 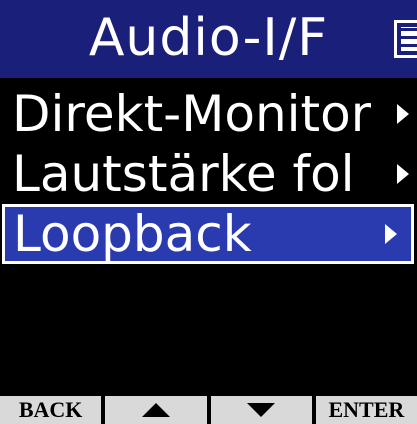 I want to click on menu-item-label: Loopback, so click(x=132, y=234).